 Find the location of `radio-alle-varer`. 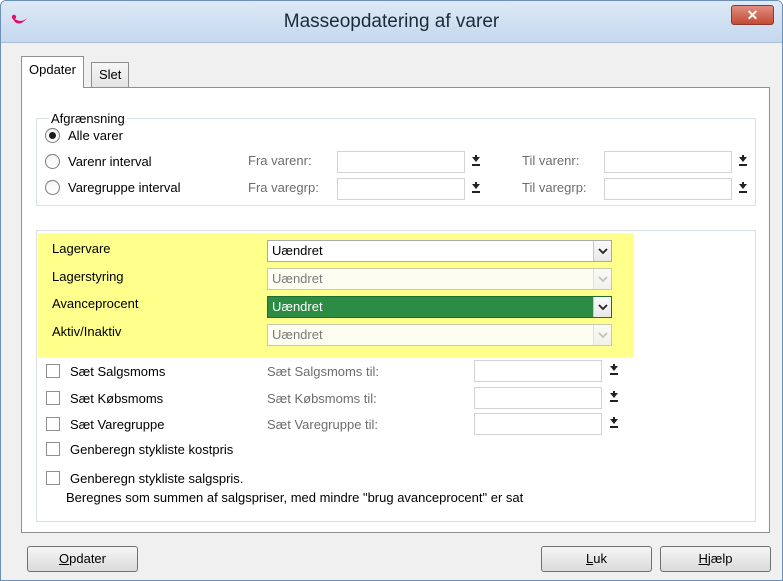

radio-alle-varer is located at coordinates (52, 135).